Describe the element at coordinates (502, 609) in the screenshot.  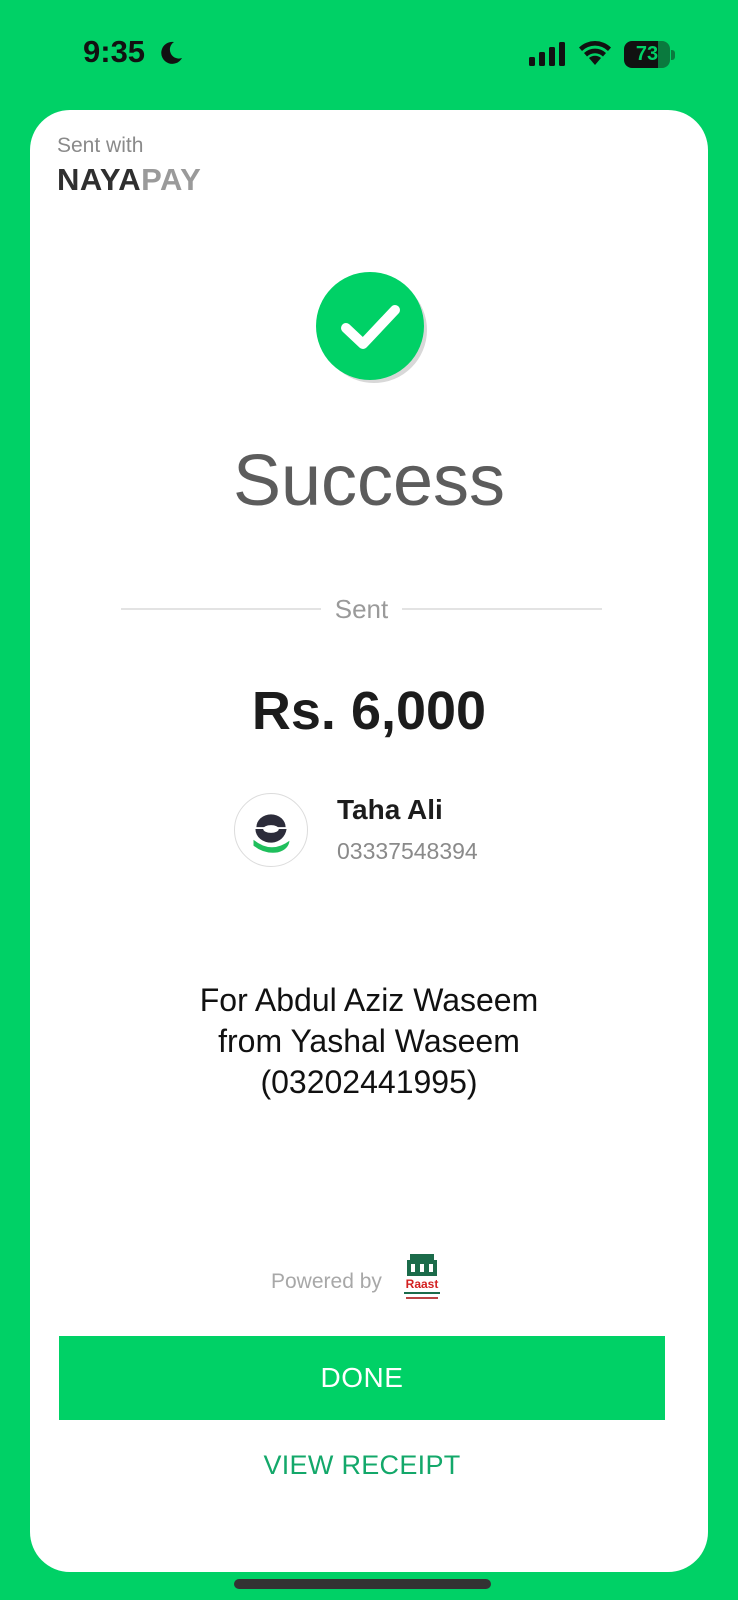
I see `divider-right` at that location.